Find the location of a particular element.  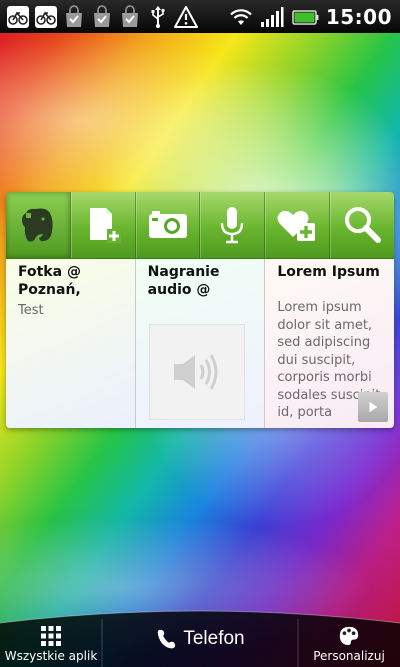

speaker-icon is located at coordinates (195, 372).